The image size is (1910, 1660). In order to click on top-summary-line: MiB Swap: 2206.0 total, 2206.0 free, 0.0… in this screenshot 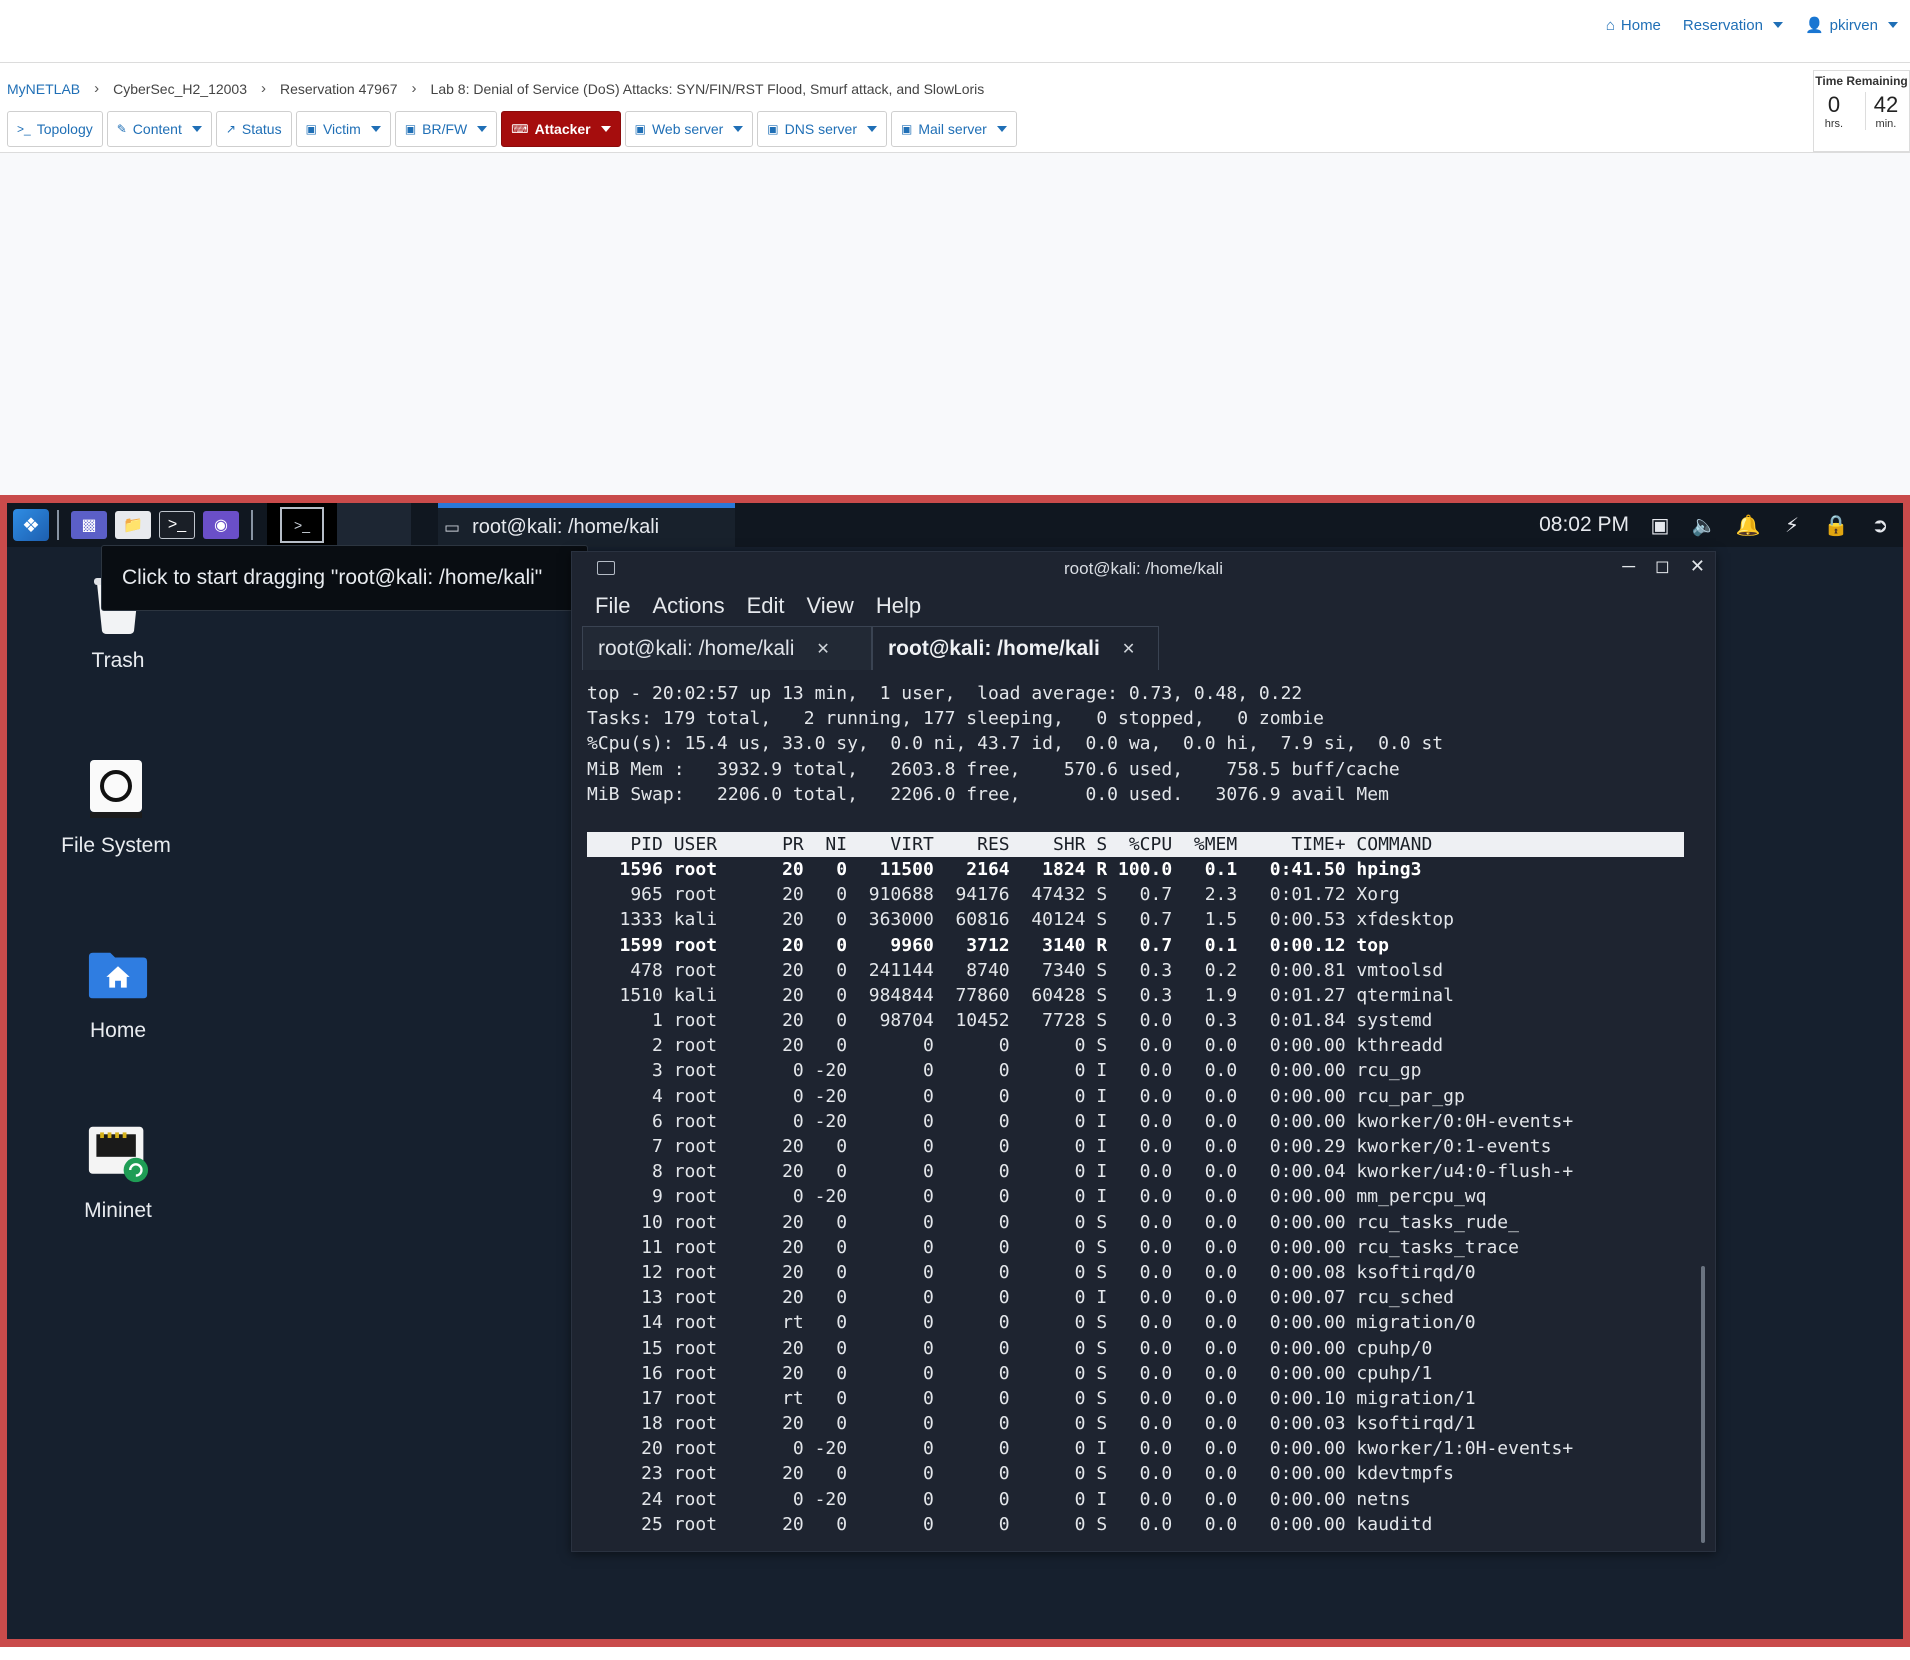, I will do `click(988, 794)`.